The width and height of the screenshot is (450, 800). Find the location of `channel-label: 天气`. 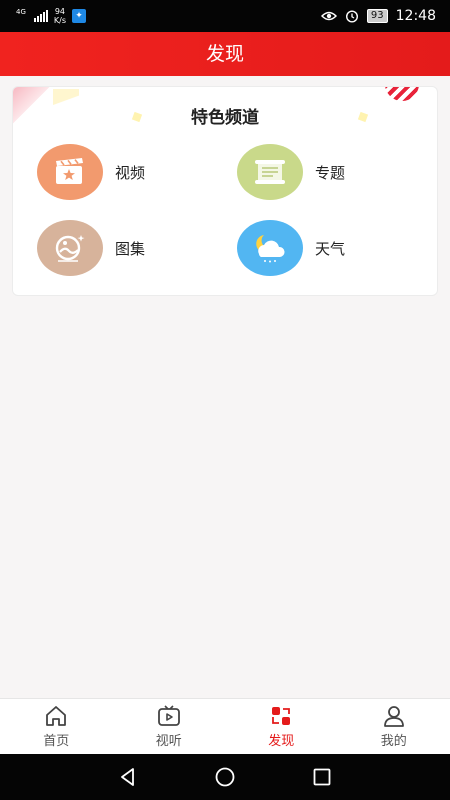

channel-label: 天气 is located at coordinates (330, 248).